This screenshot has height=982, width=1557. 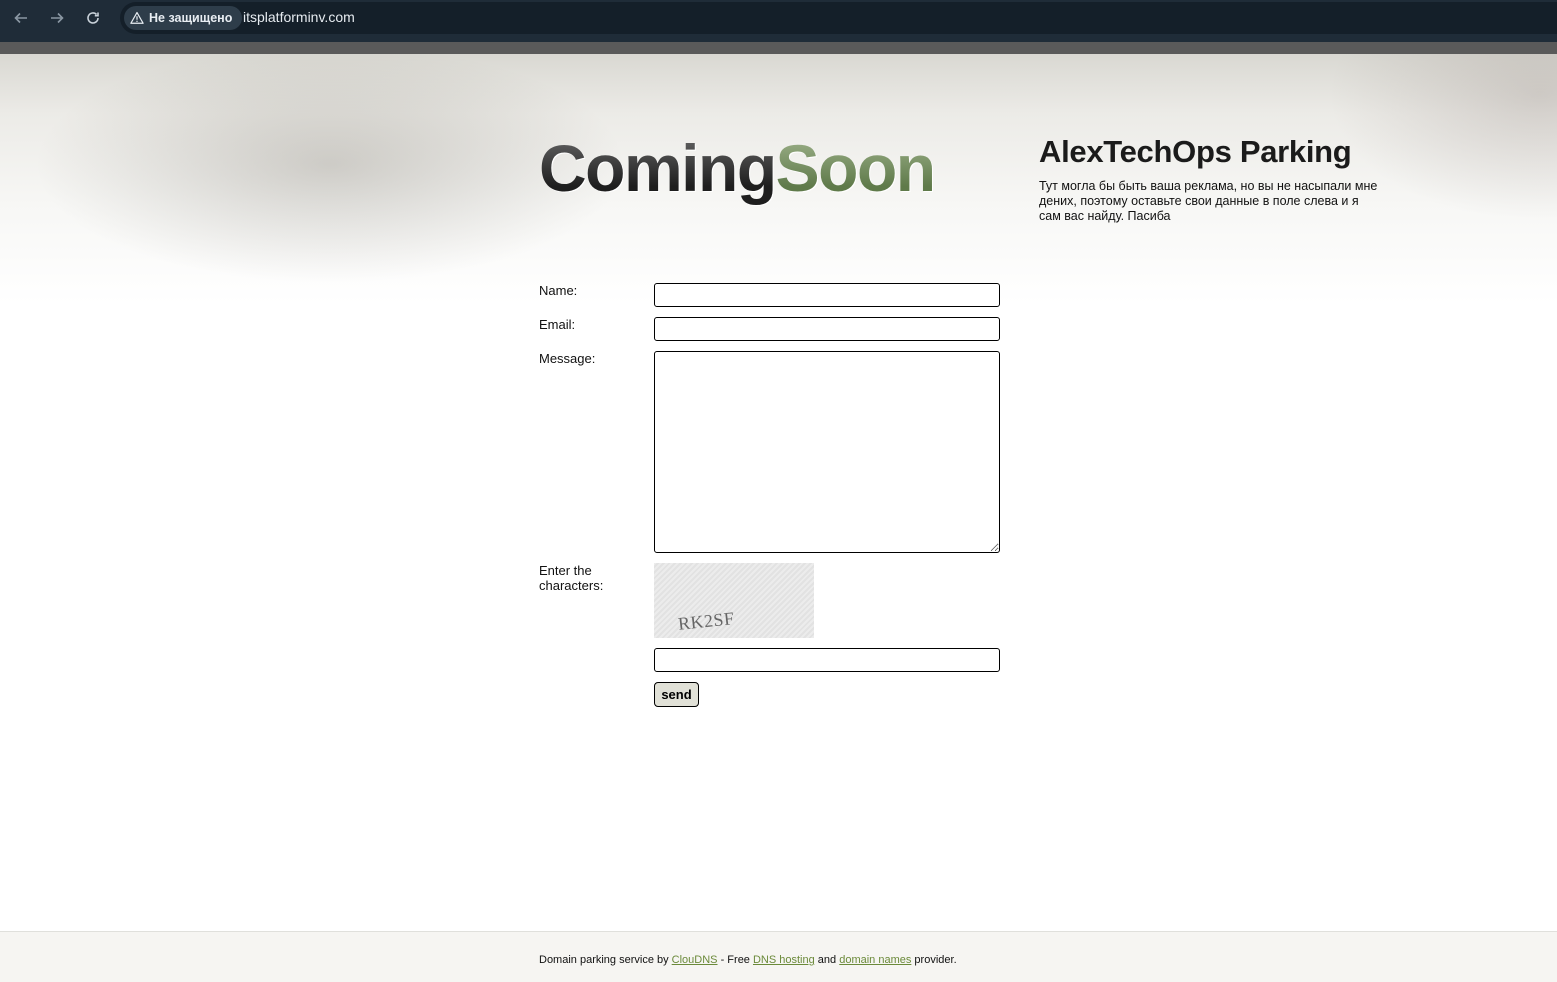 I want to click on reload-icon, so click(x=93, y=18).